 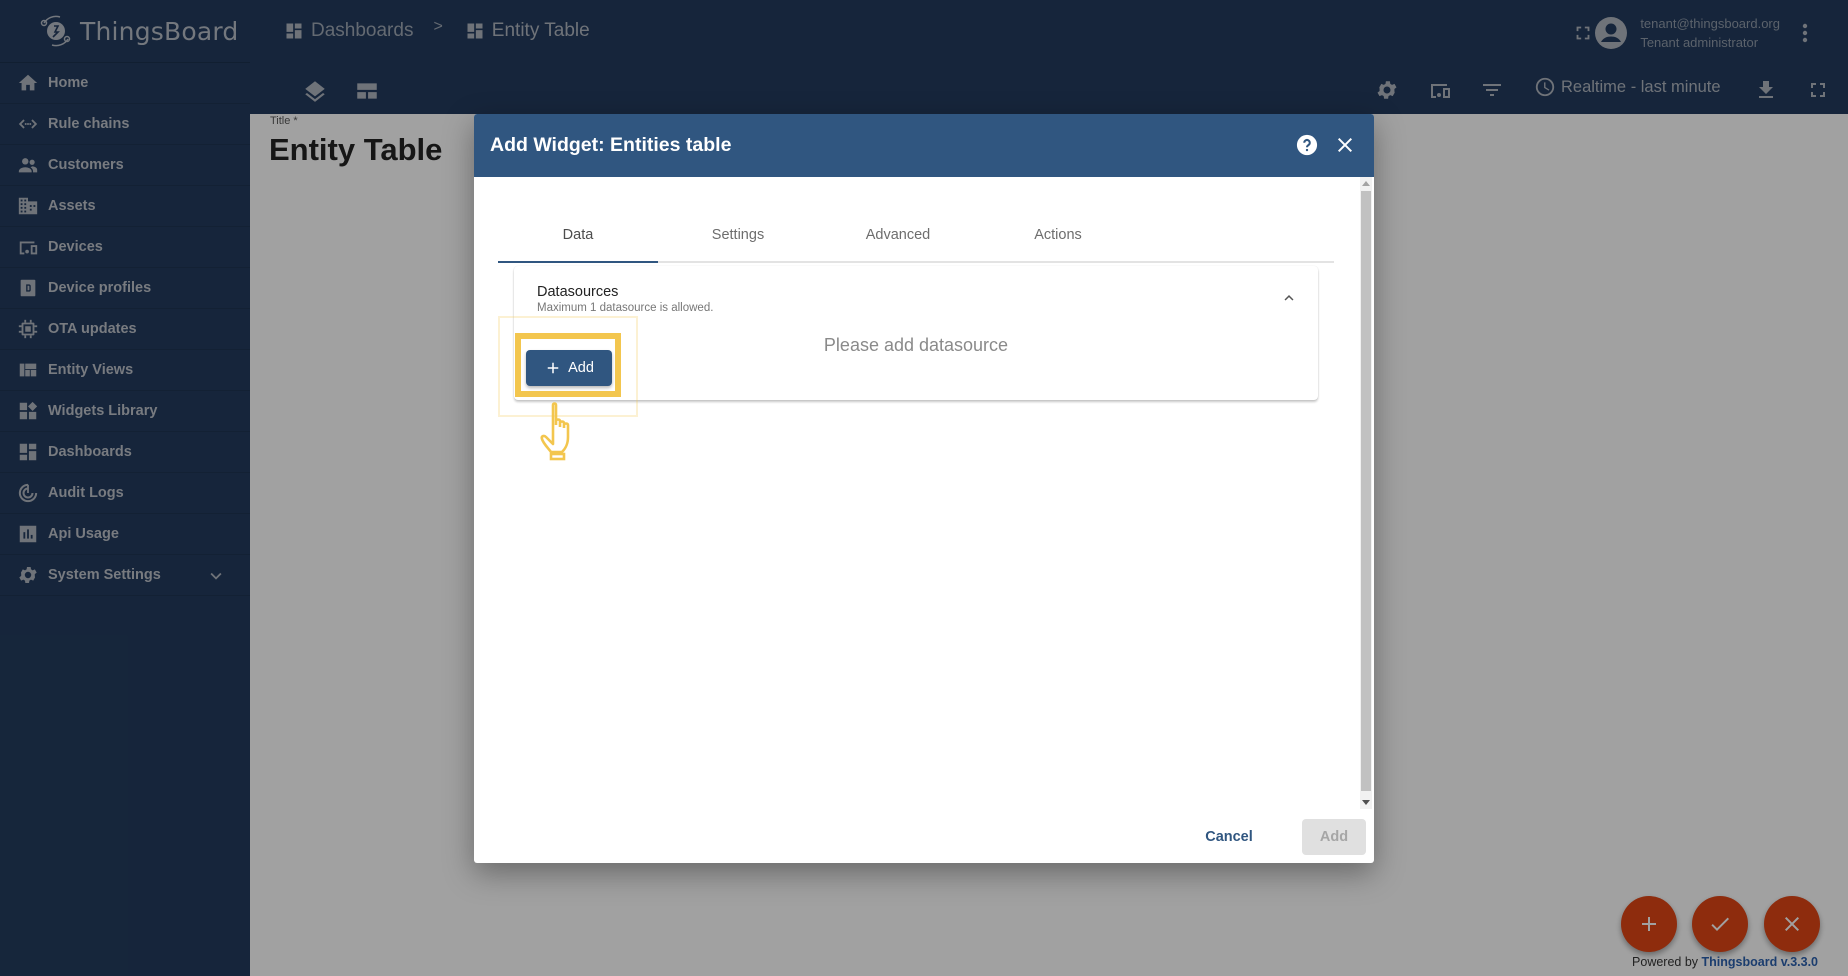 I want to click on close-icon, so click(x=1345, y=145).